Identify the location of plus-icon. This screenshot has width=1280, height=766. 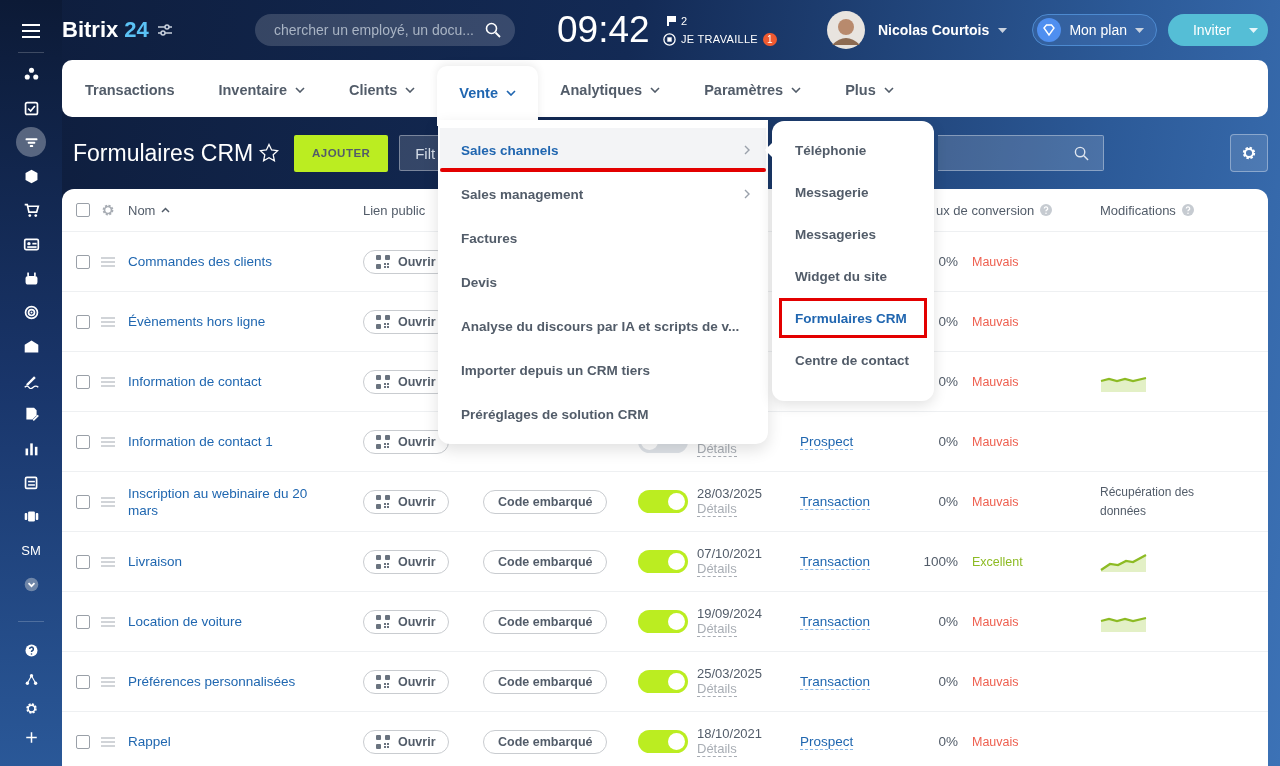
(31, 737).